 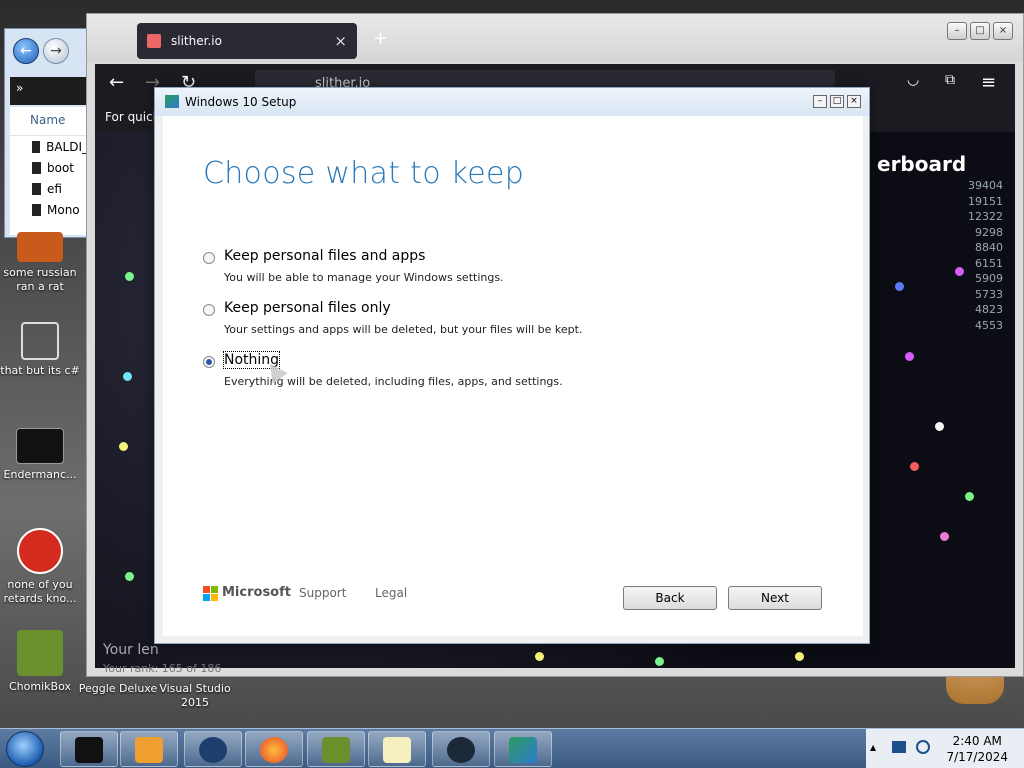 I want to click on chevron-icon: », so click(x=19, y=88).